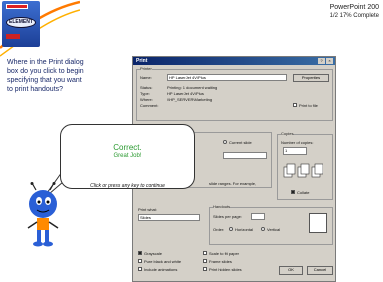  I want to click on current-slide-radio, so click(225, 142).